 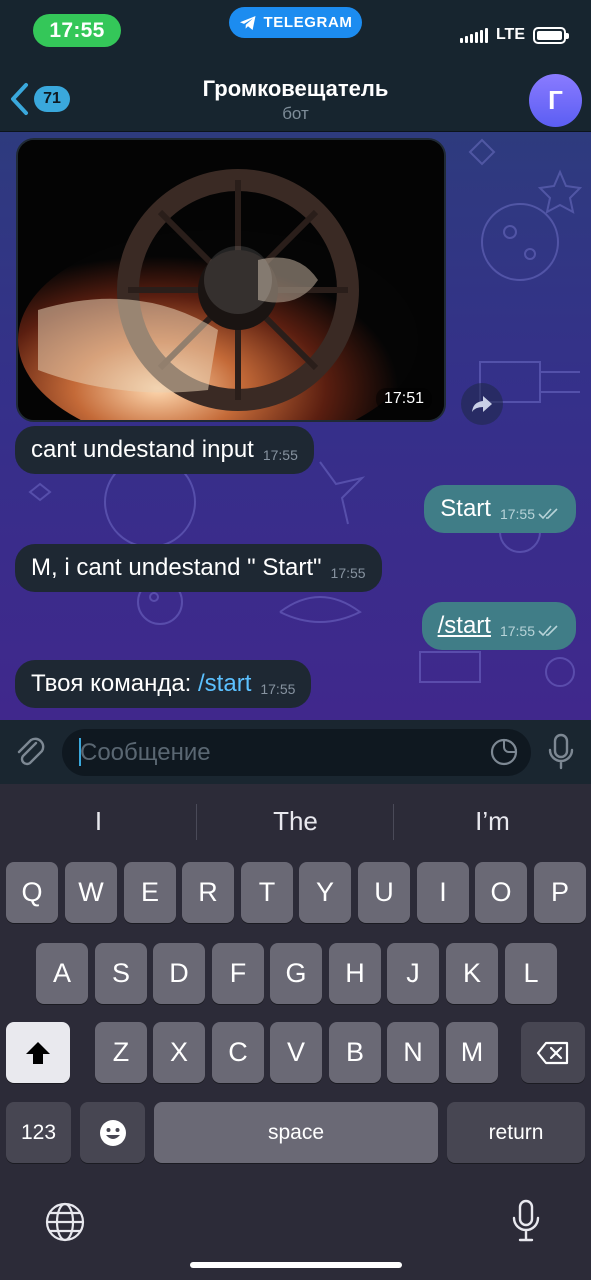 I want to click on message-text: Твоя команда:, so click(x=115, y=683).